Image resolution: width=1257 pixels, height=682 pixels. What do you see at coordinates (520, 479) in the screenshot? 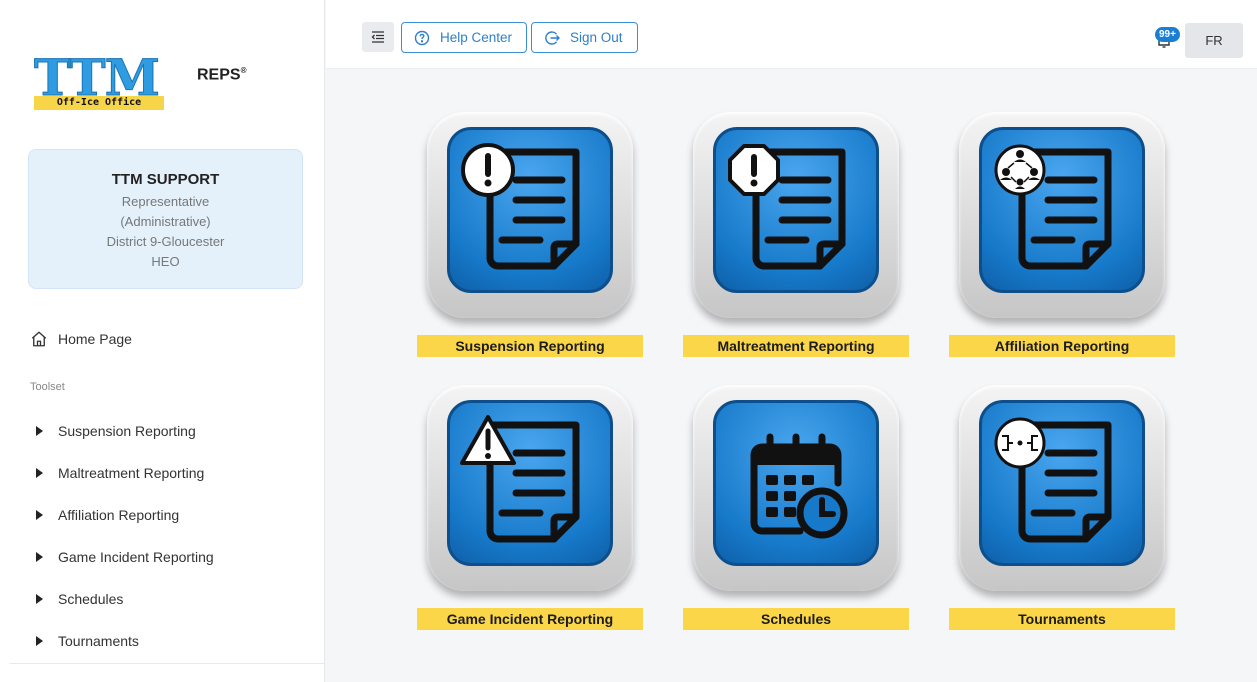
I see `document-warning-triangle-icon` at bounding box center [520, 479].